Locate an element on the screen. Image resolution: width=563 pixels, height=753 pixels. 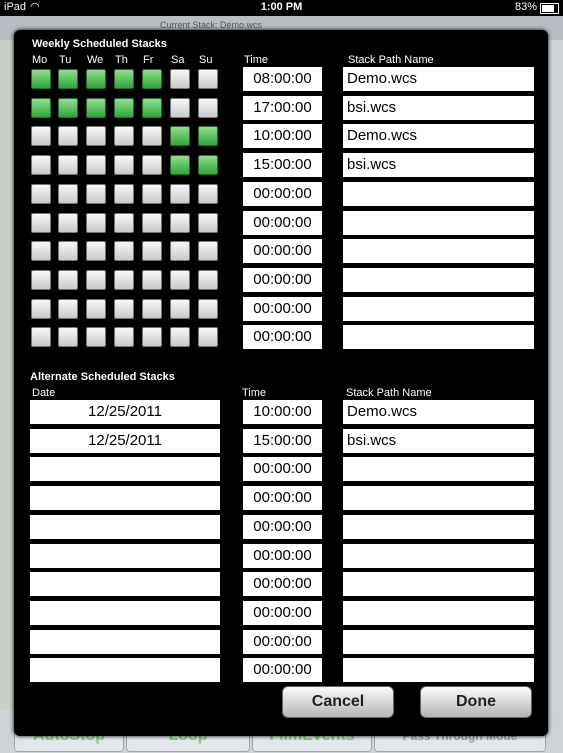
weekly-time-field: 10:00:00 is located at coordinates (282, 136).